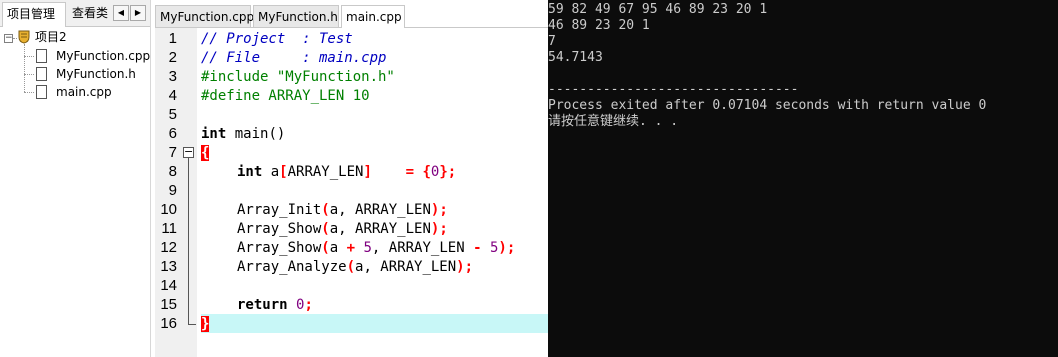 The width and height of the screenshot is (1058, 357). I want to click on file-name: main.cpp, so click(84, 92).